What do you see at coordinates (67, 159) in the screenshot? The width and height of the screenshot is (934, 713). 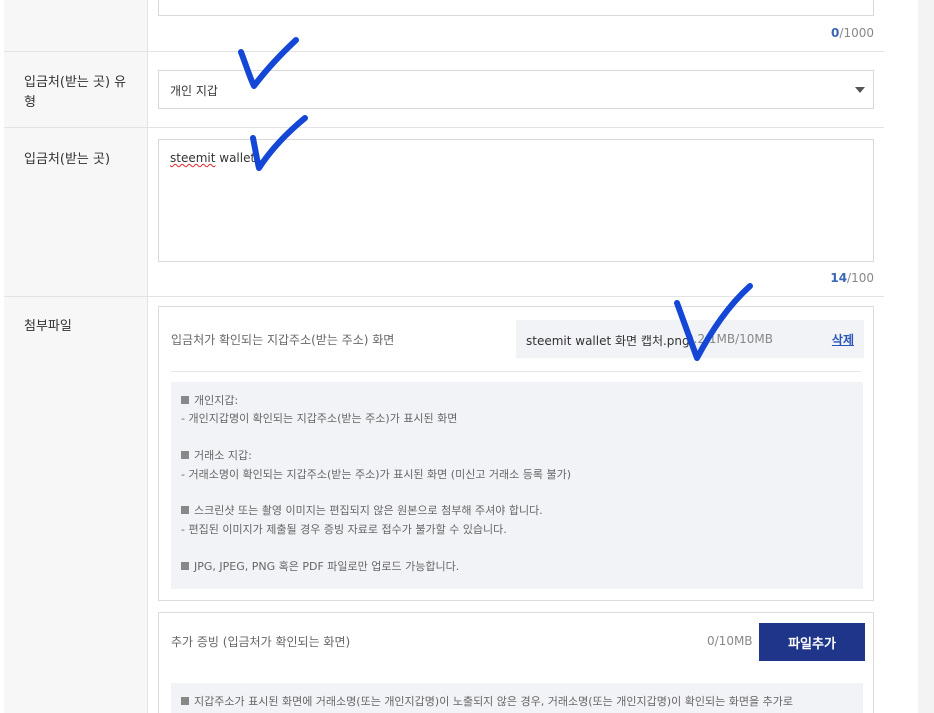 I see `destination-label: 입금처(받는 곳)` at bounding box center [67, 159].